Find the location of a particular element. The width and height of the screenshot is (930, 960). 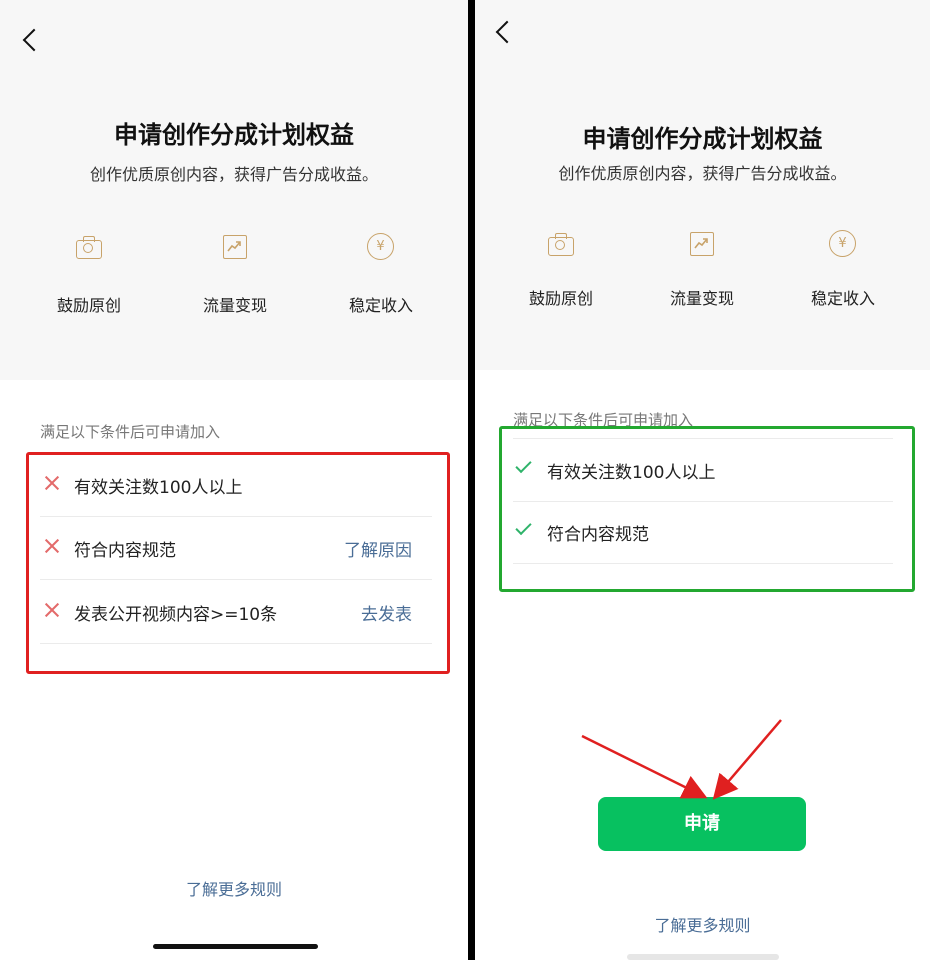

annotation-arrows is located at coordinates (681, 759).